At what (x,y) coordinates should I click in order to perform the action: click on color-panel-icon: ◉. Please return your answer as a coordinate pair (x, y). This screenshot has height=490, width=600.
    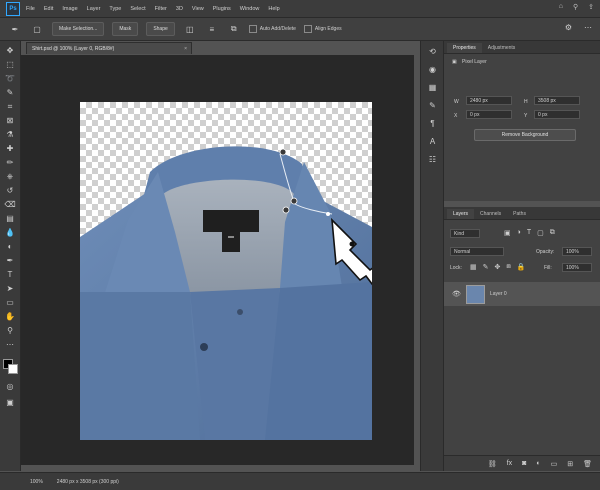
    Looking at the image, I should click on (432, 70).